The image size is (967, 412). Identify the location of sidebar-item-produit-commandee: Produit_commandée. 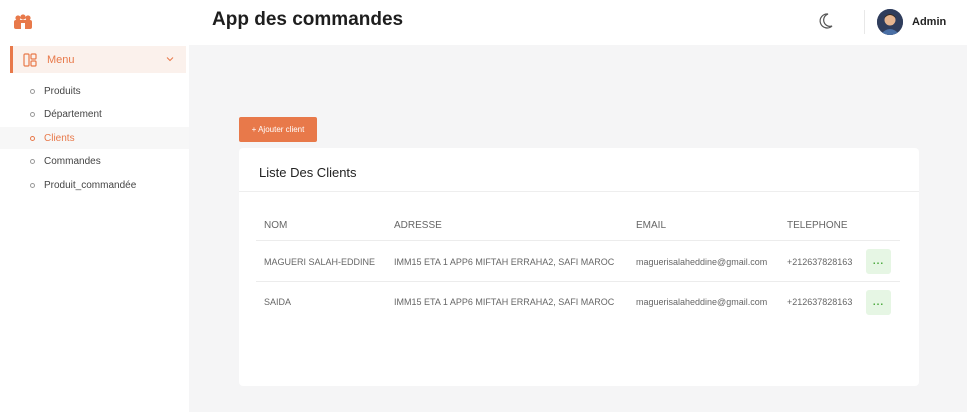
(94, 185).